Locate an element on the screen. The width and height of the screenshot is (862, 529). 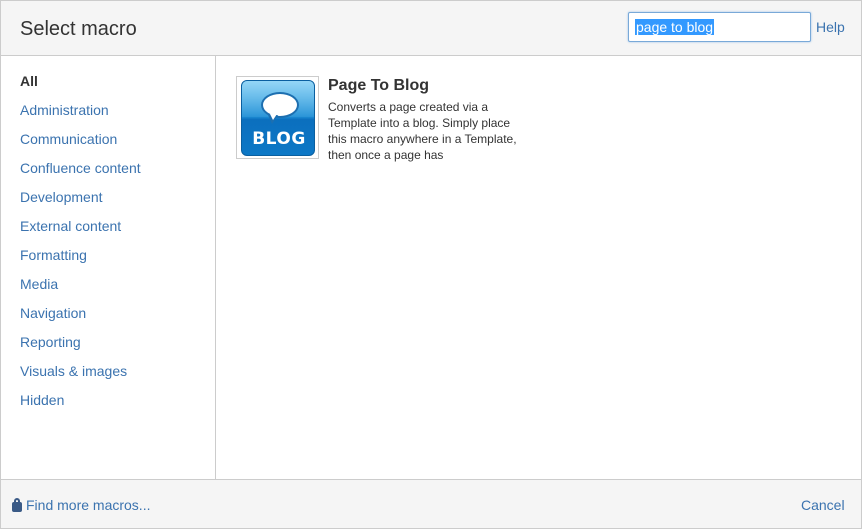
category-media: Media is located at coordinates (39, 284).